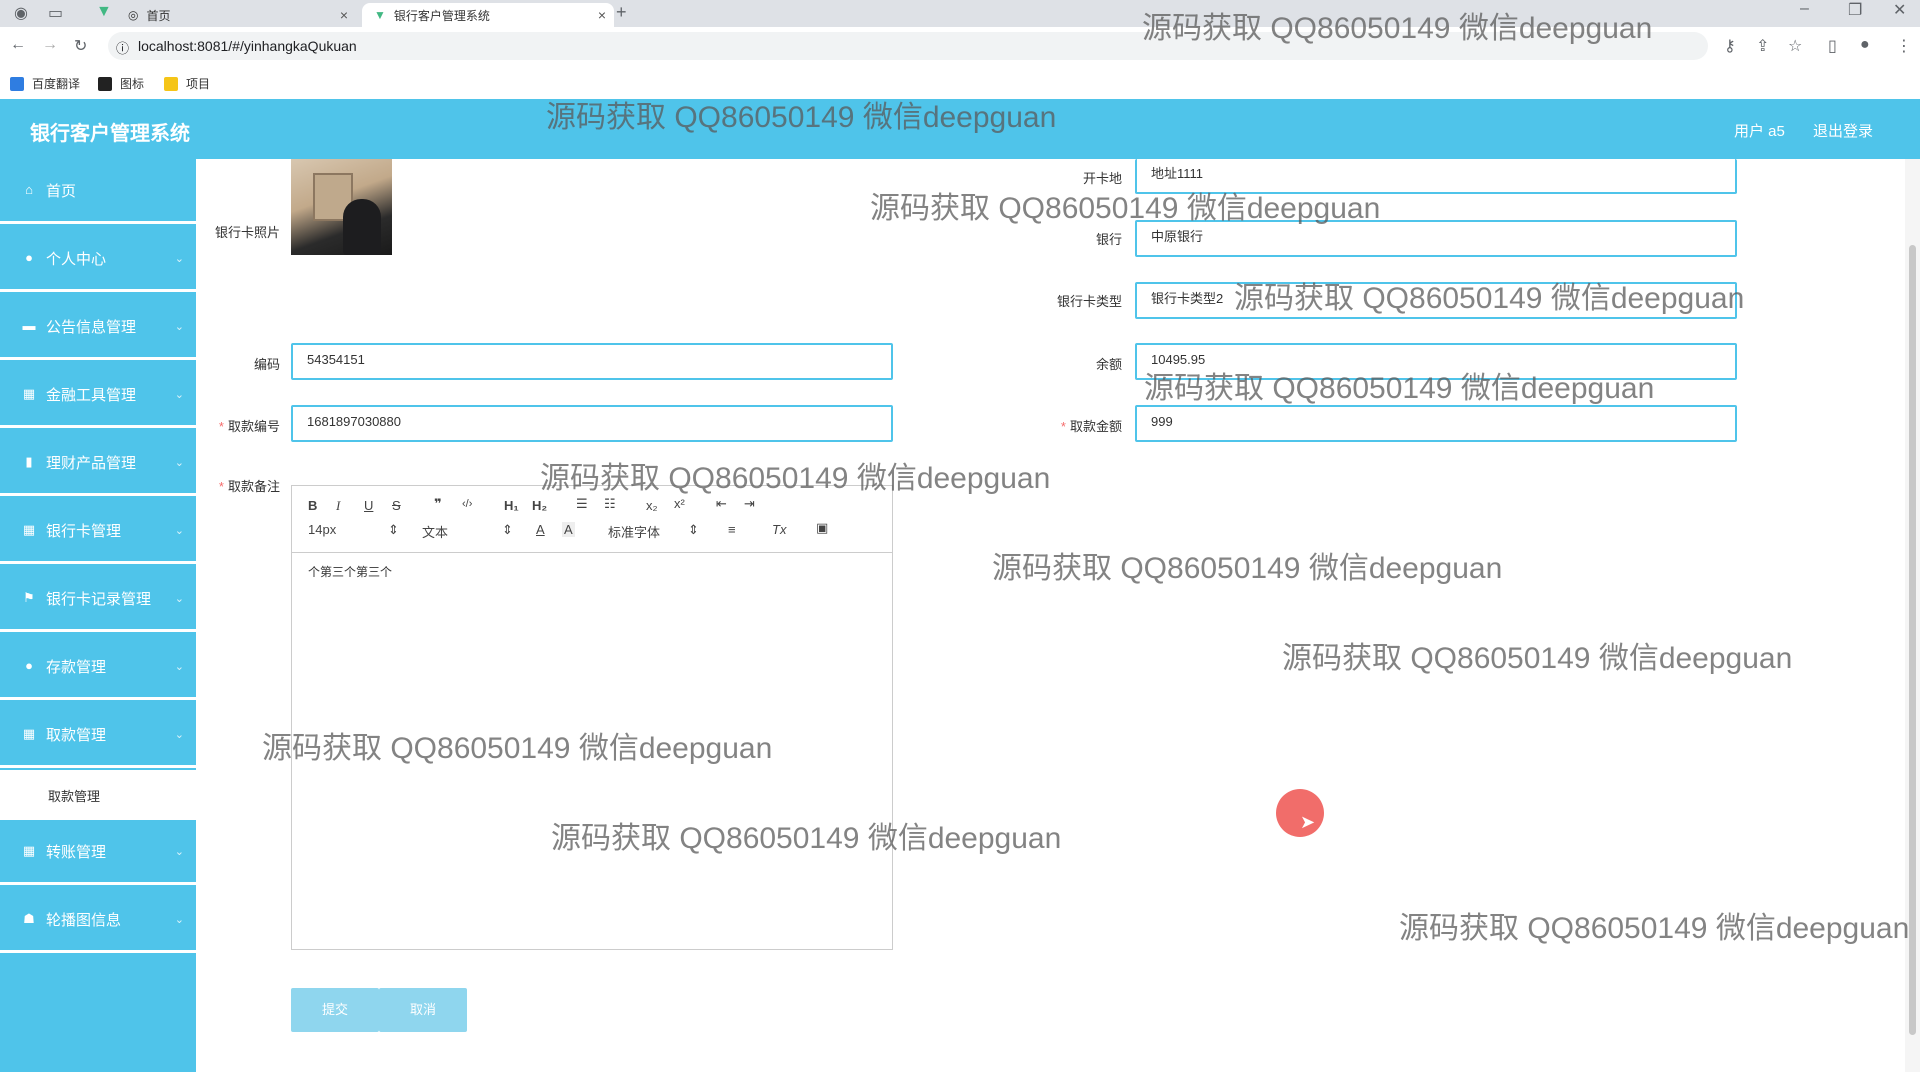  I want to click on sidebar-item-label: 银行卡记录管理, so click(99, 599).